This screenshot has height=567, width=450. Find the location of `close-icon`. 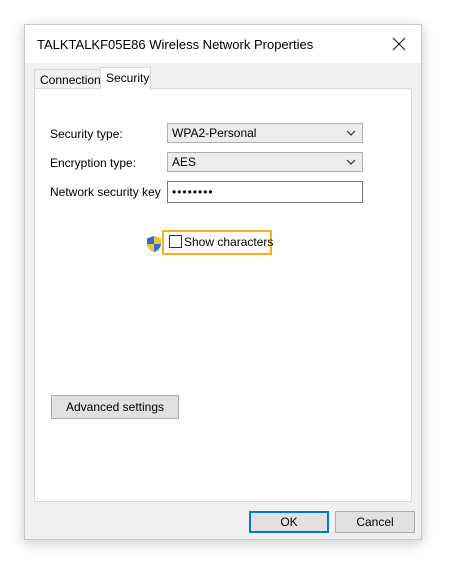

close-icon is located at coordinates (399, 44).